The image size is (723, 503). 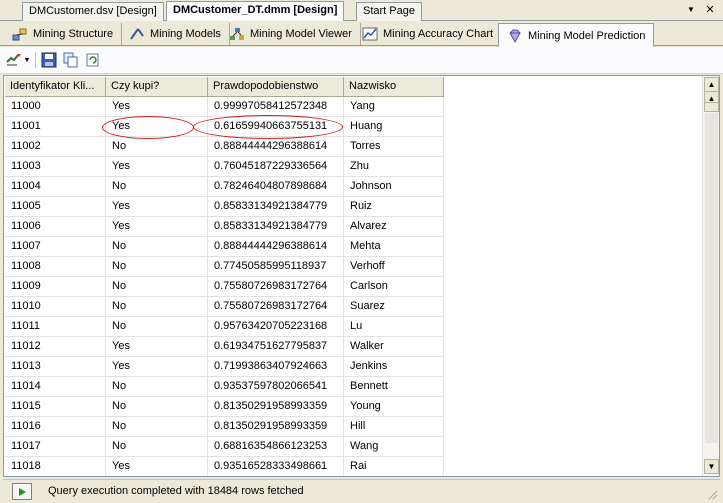 I want to click on cell-customer-id: 11006, so click(x=55, y=227).